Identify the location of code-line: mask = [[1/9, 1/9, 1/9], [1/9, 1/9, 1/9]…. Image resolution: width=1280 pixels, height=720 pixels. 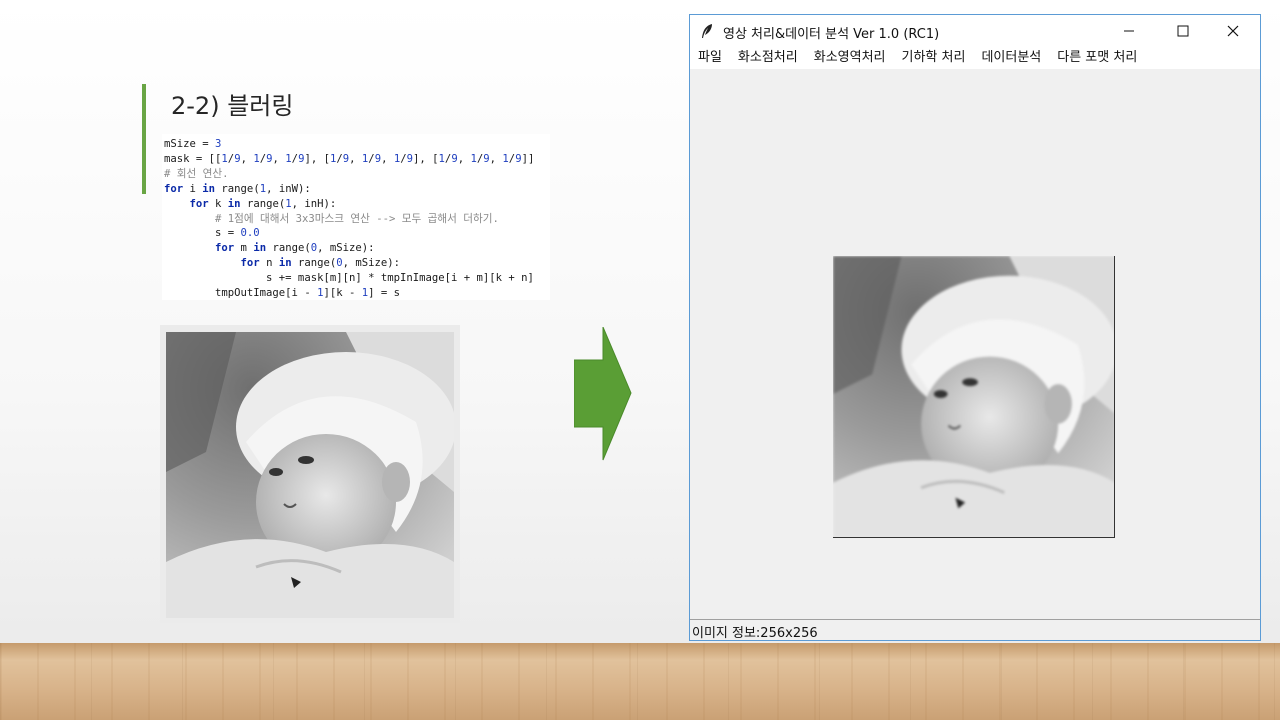
(349, 158).